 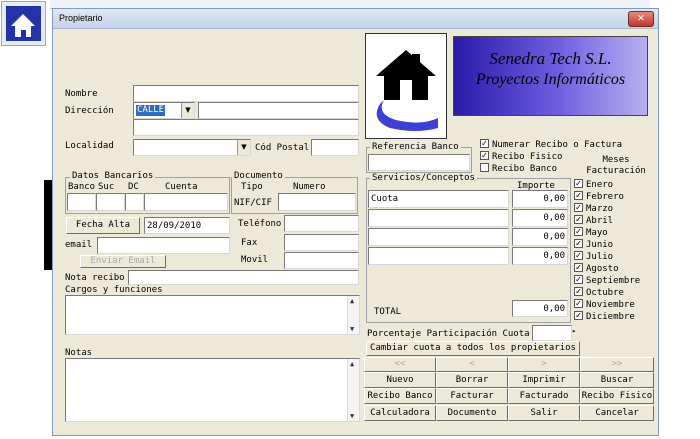 What do you see at coordinates (400, 364) in the screenshot?
I see `nav-first-button: <<` at bounding box center [400, 364].